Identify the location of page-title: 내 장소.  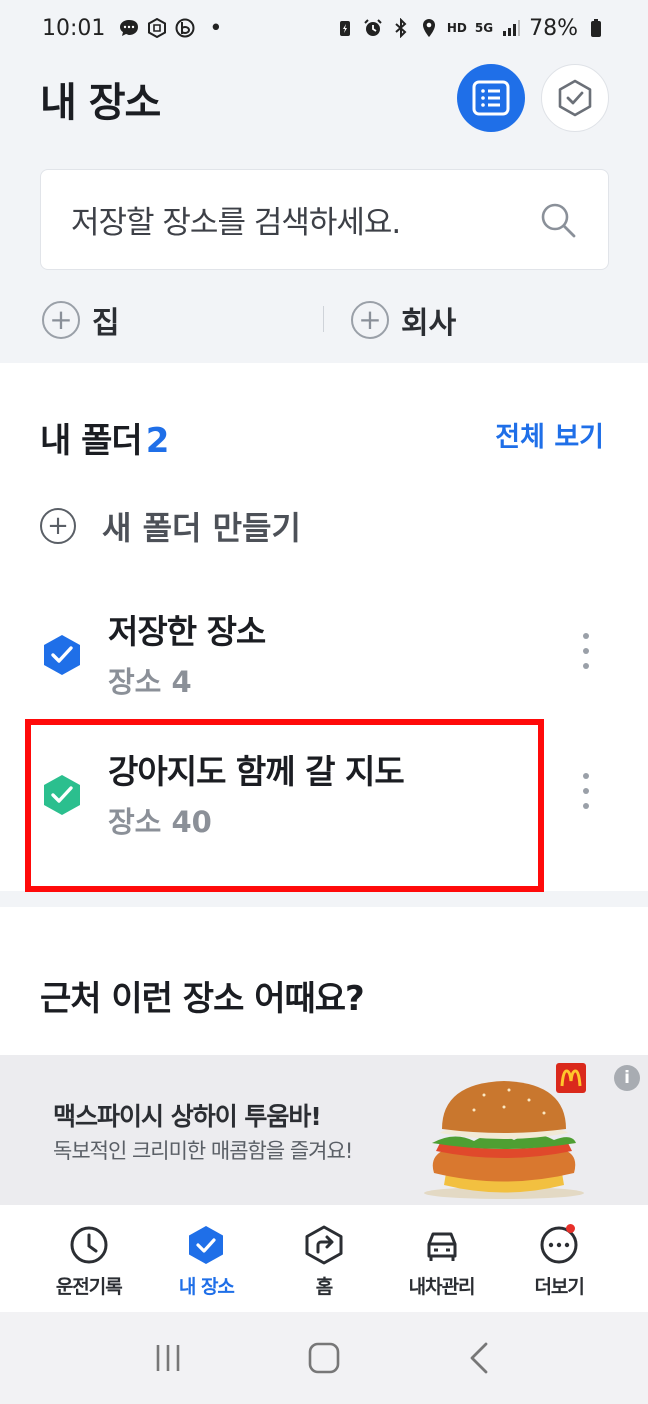
(100, 103).